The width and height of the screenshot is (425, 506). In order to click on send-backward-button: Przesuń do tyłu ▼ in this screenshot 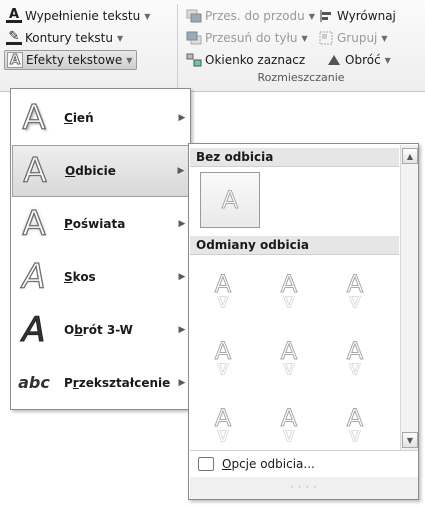, I will do `click(247, 38)`.